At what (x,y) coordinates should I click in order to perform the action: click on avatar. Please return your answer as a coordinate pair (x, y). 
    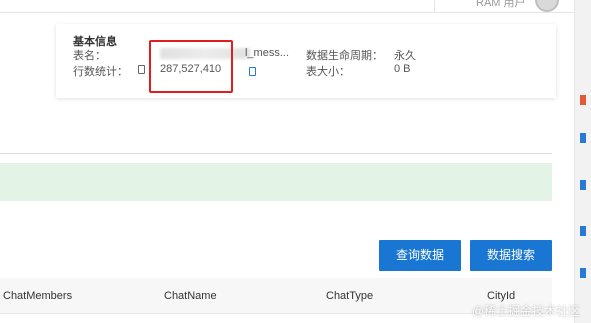
    Looking at the image, I should click on (547, 6).